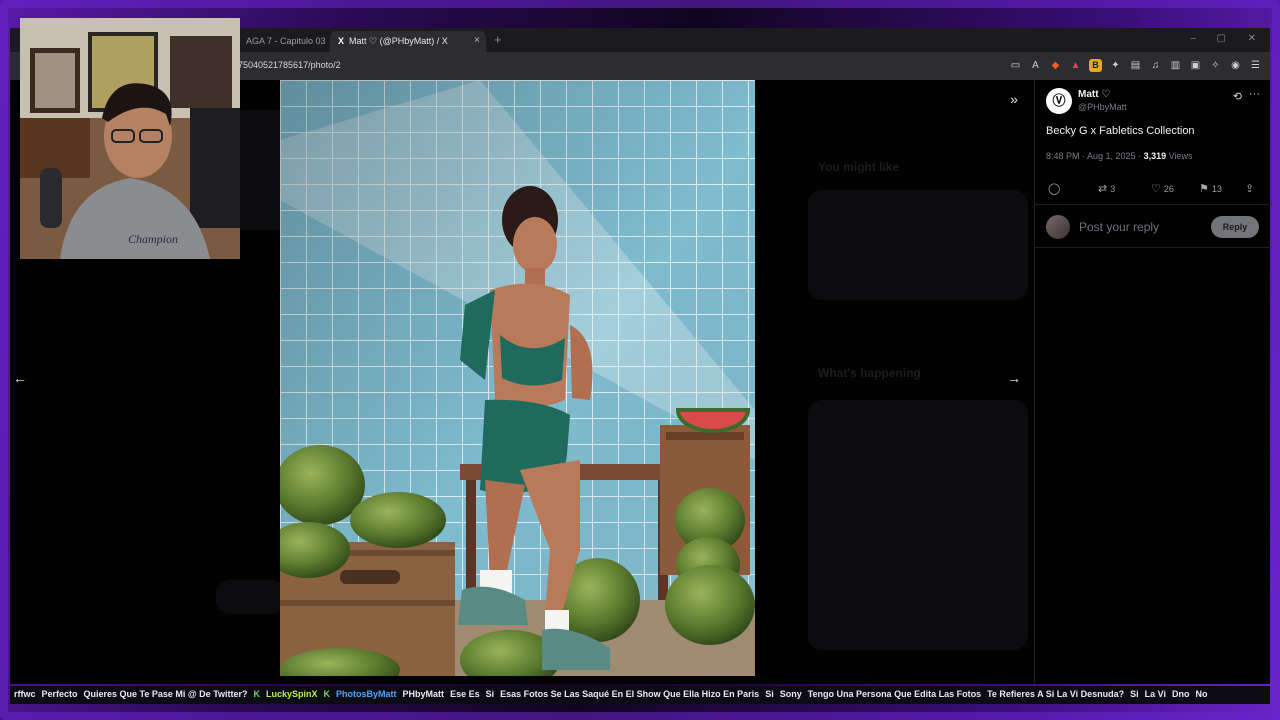 This screenshot has height=720, width=1280. I want to click on minimize-icon: –, so click(1193, 38).